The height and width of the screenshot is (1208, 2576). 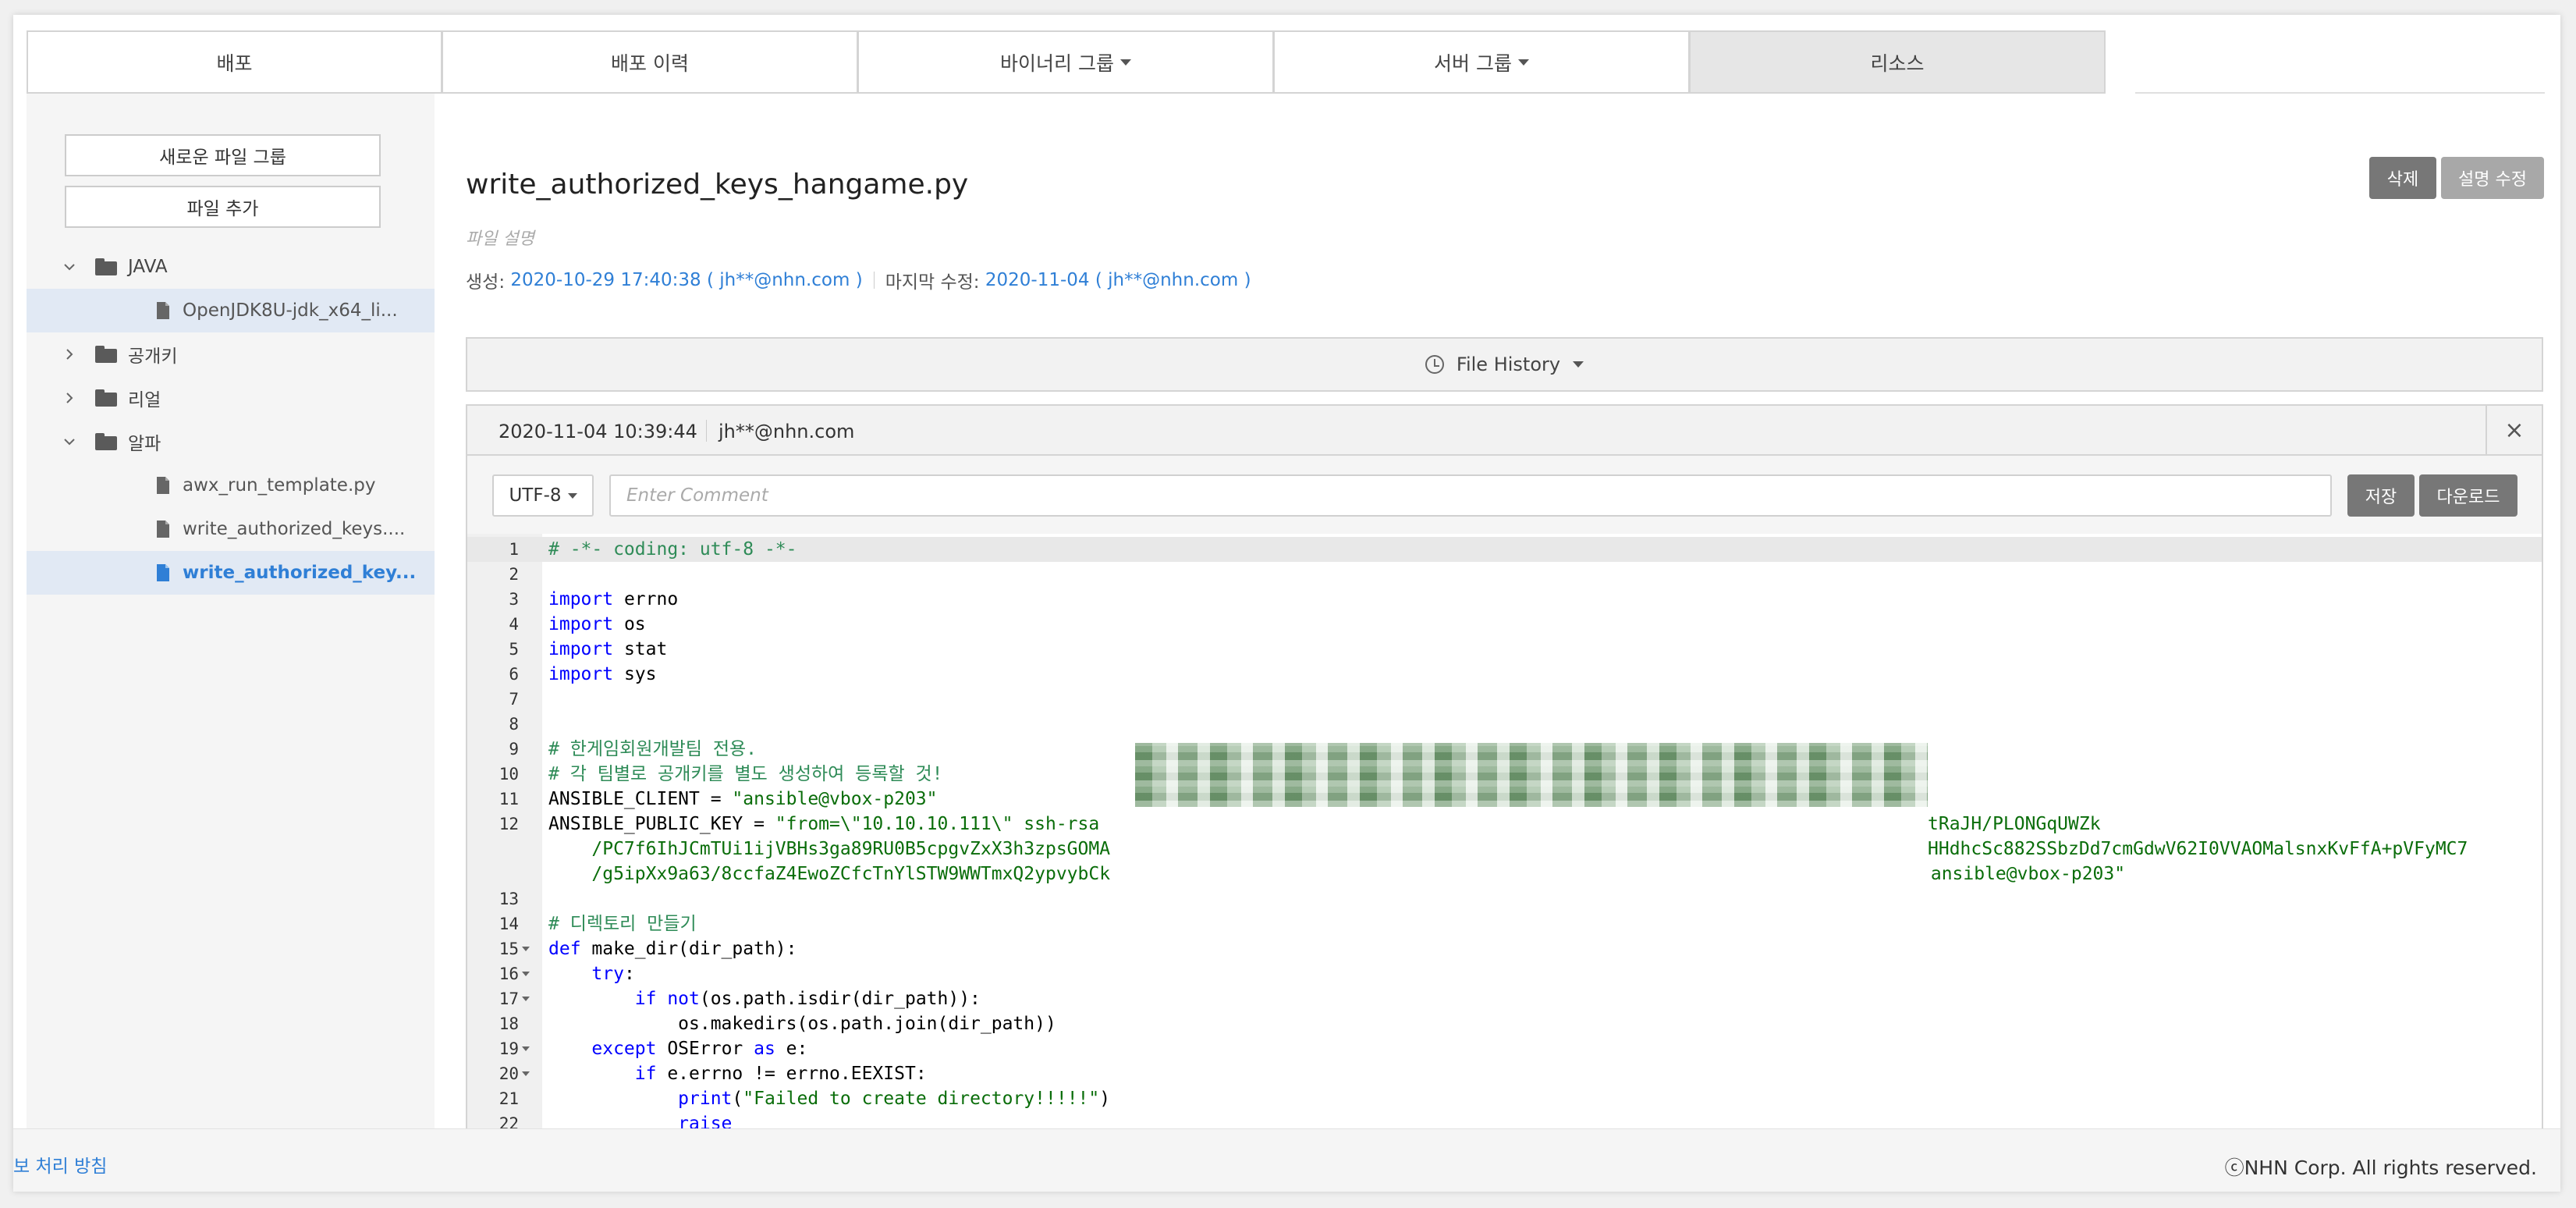 What do you see at coordinates (543, 495) in the screenshot?
I see `encoding-dropdown: UTF-8` at bounding box center [543, 495].